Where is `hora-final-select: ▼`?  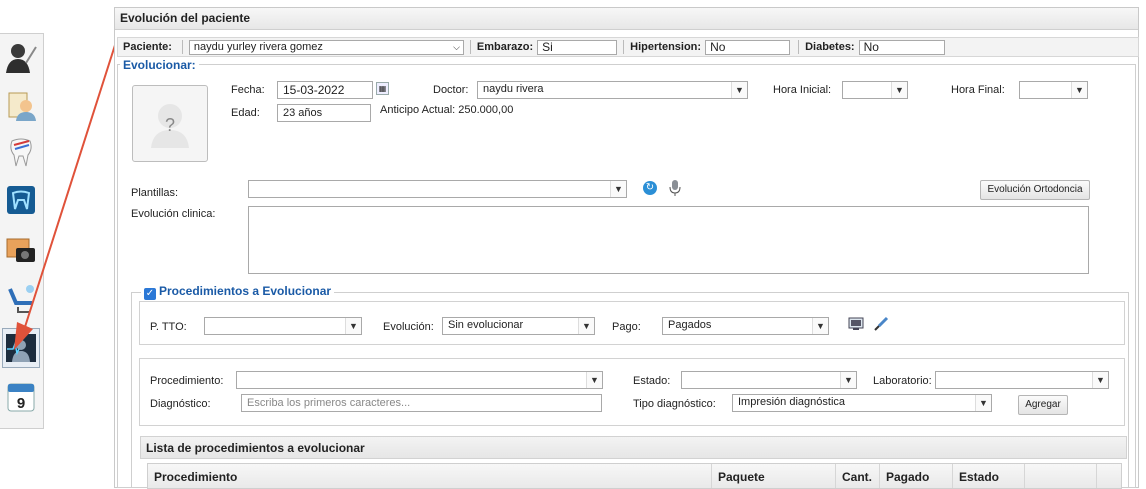 hora-final-select: ▼ is located at coordinates (1053, 90).